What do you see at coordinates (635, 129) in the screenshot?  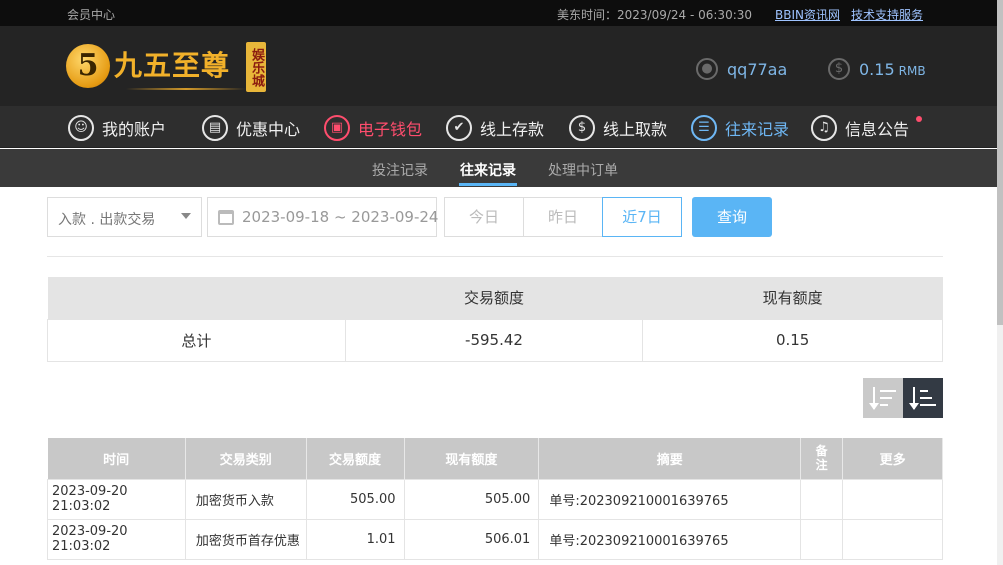 I see `nav-label: 线上取款` at bounding box center [635, 129].